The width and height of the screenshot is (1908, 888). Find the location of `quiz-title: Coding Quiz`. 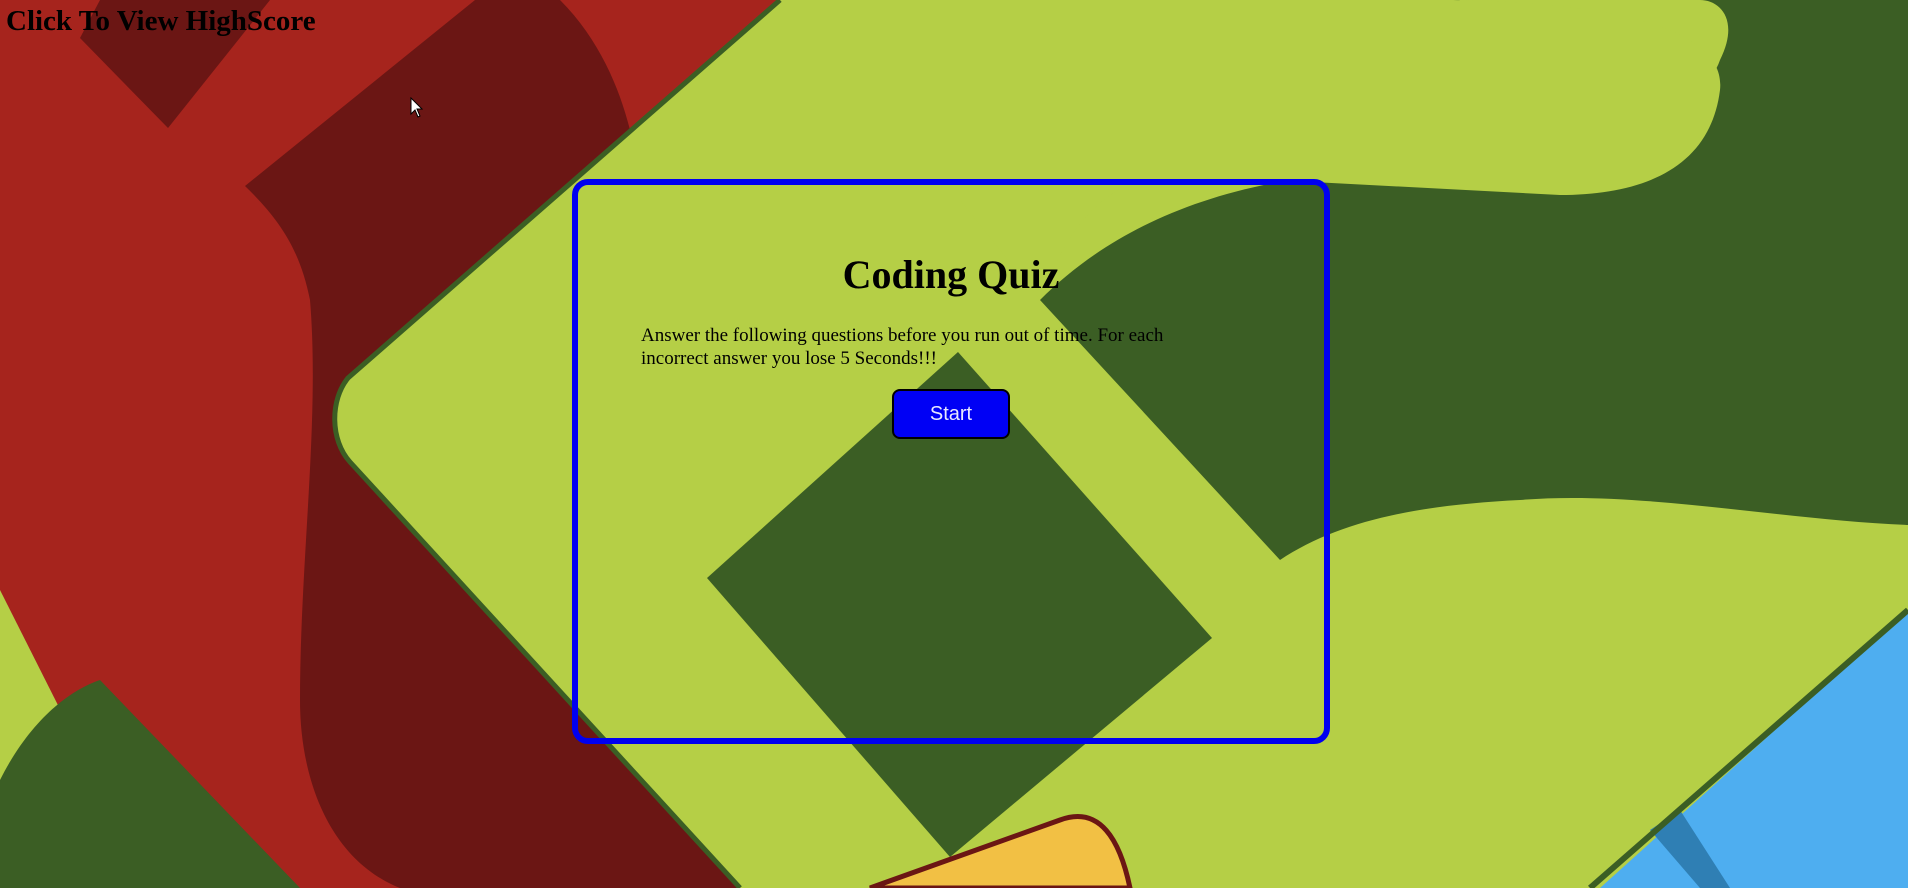

quiz-title: Coding Quiz is located at coordinates (951, 274).